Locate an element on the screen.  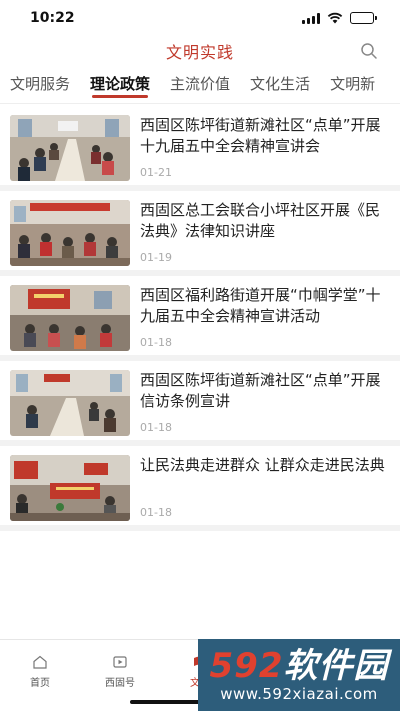
home-icon is located at coordinates (40, 662).